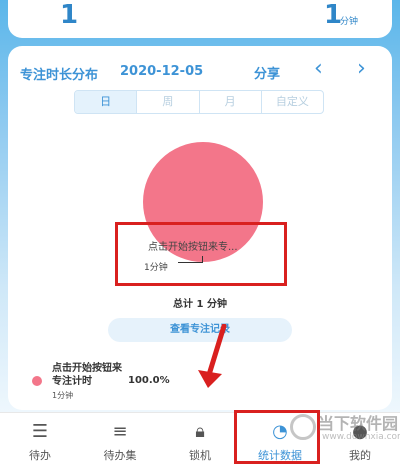 The width and height of the screenshot is (400, 465). I want to click on tab-day: 日, so click(106, 102).